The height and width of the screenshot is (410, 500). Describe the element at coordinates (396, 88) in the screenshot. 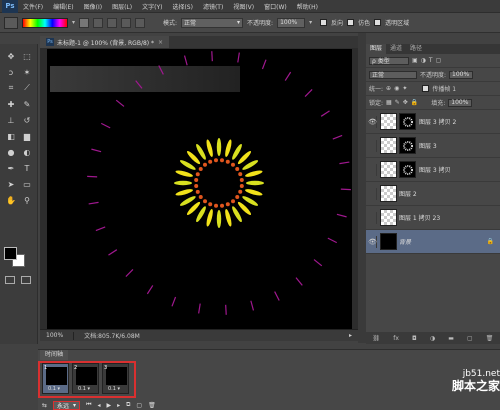

I see `unify-visibility-icon: ◉` at that location.